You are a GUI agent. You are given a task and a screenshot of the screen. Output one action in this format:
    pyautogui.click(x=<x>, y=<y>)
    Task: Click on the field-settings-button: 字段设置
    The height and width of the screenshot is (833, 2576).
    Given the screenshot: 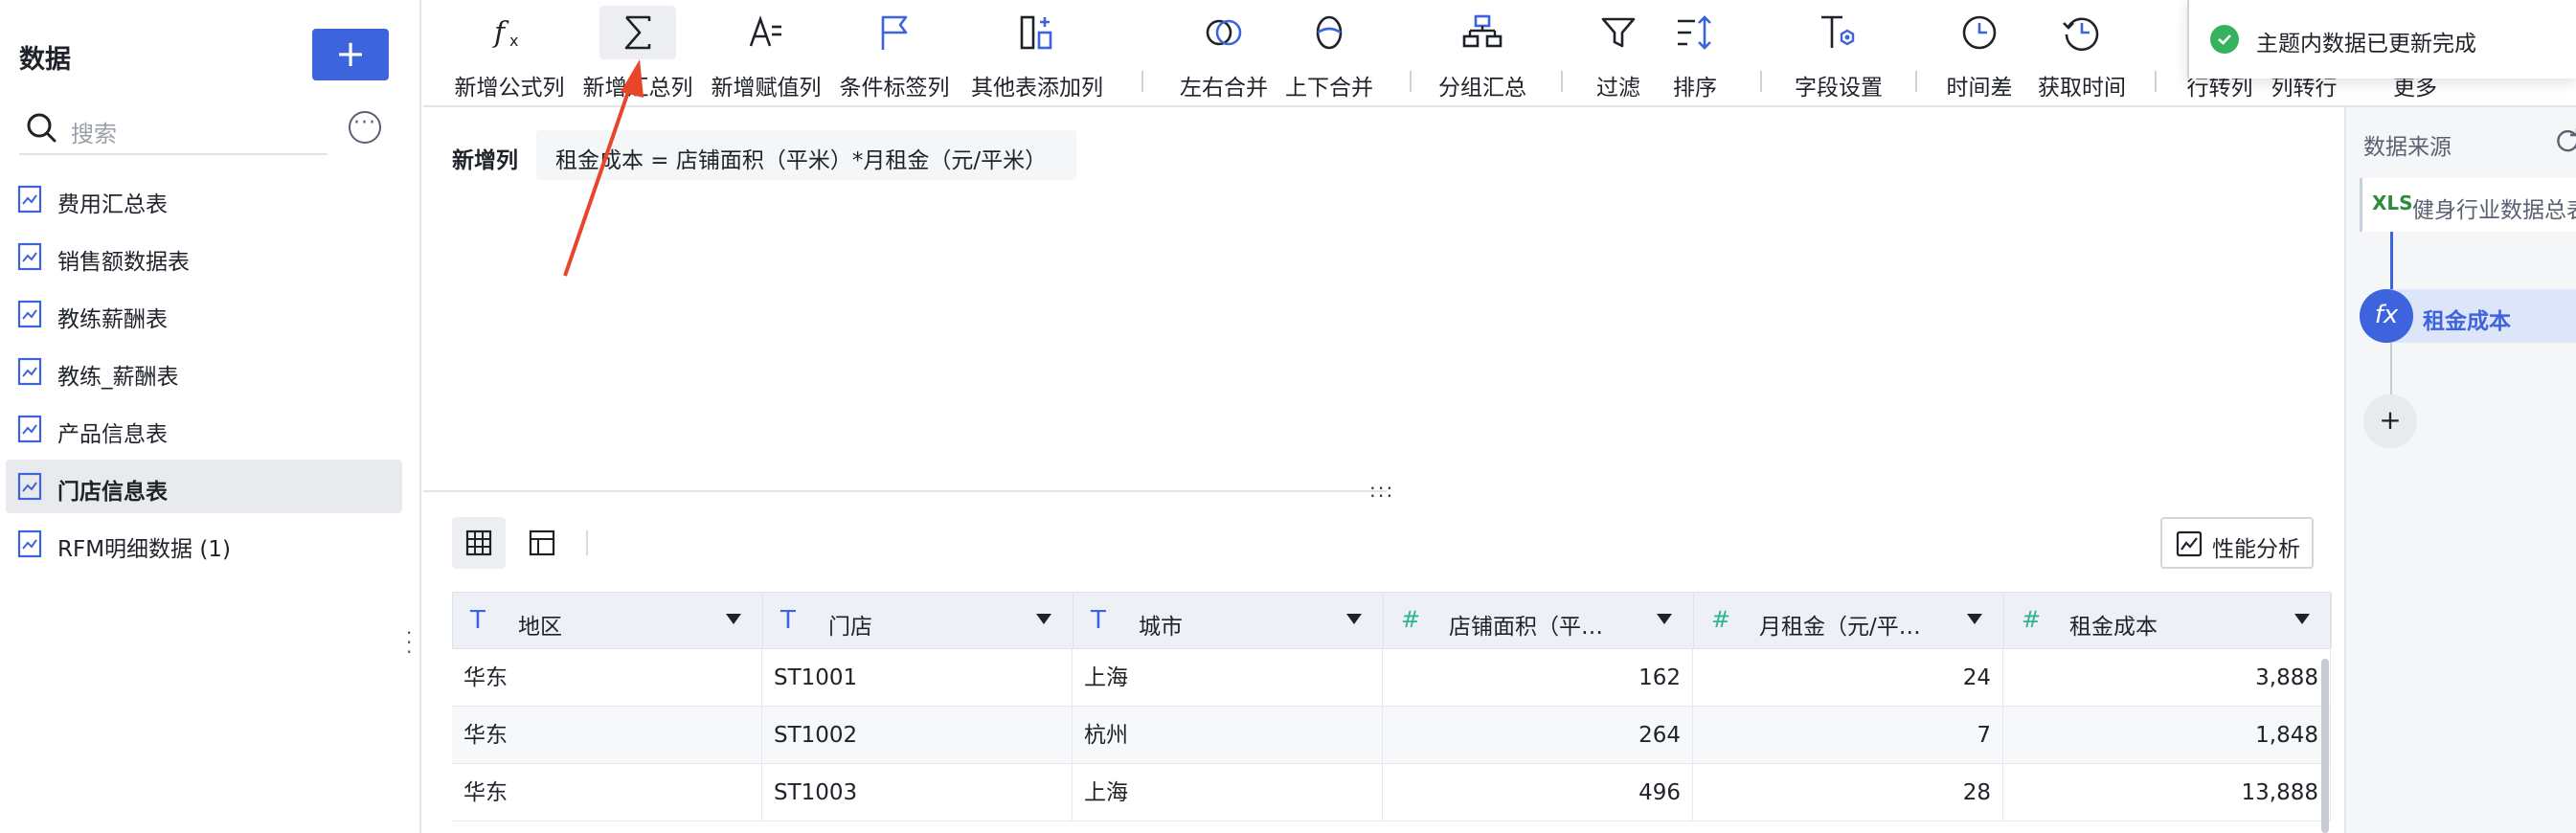 What is the action you would take?
    pyautogui.click(x=1838, y=52)
    